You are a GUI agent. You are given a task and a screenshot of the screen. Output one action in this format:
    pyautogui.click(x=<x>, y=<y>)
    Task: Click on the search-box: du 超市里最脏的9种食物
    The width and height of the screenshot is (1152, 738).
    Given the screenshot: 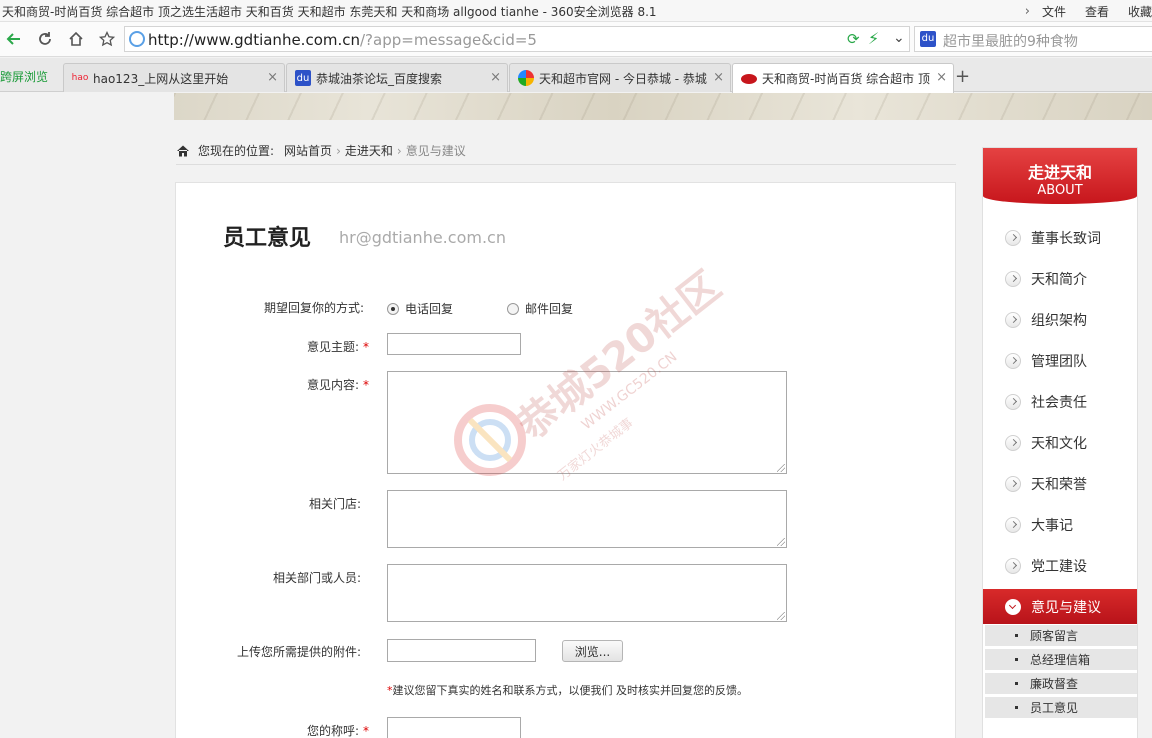 What is the action you would take?
    pyautogui.click(x=1033, y=39)
    